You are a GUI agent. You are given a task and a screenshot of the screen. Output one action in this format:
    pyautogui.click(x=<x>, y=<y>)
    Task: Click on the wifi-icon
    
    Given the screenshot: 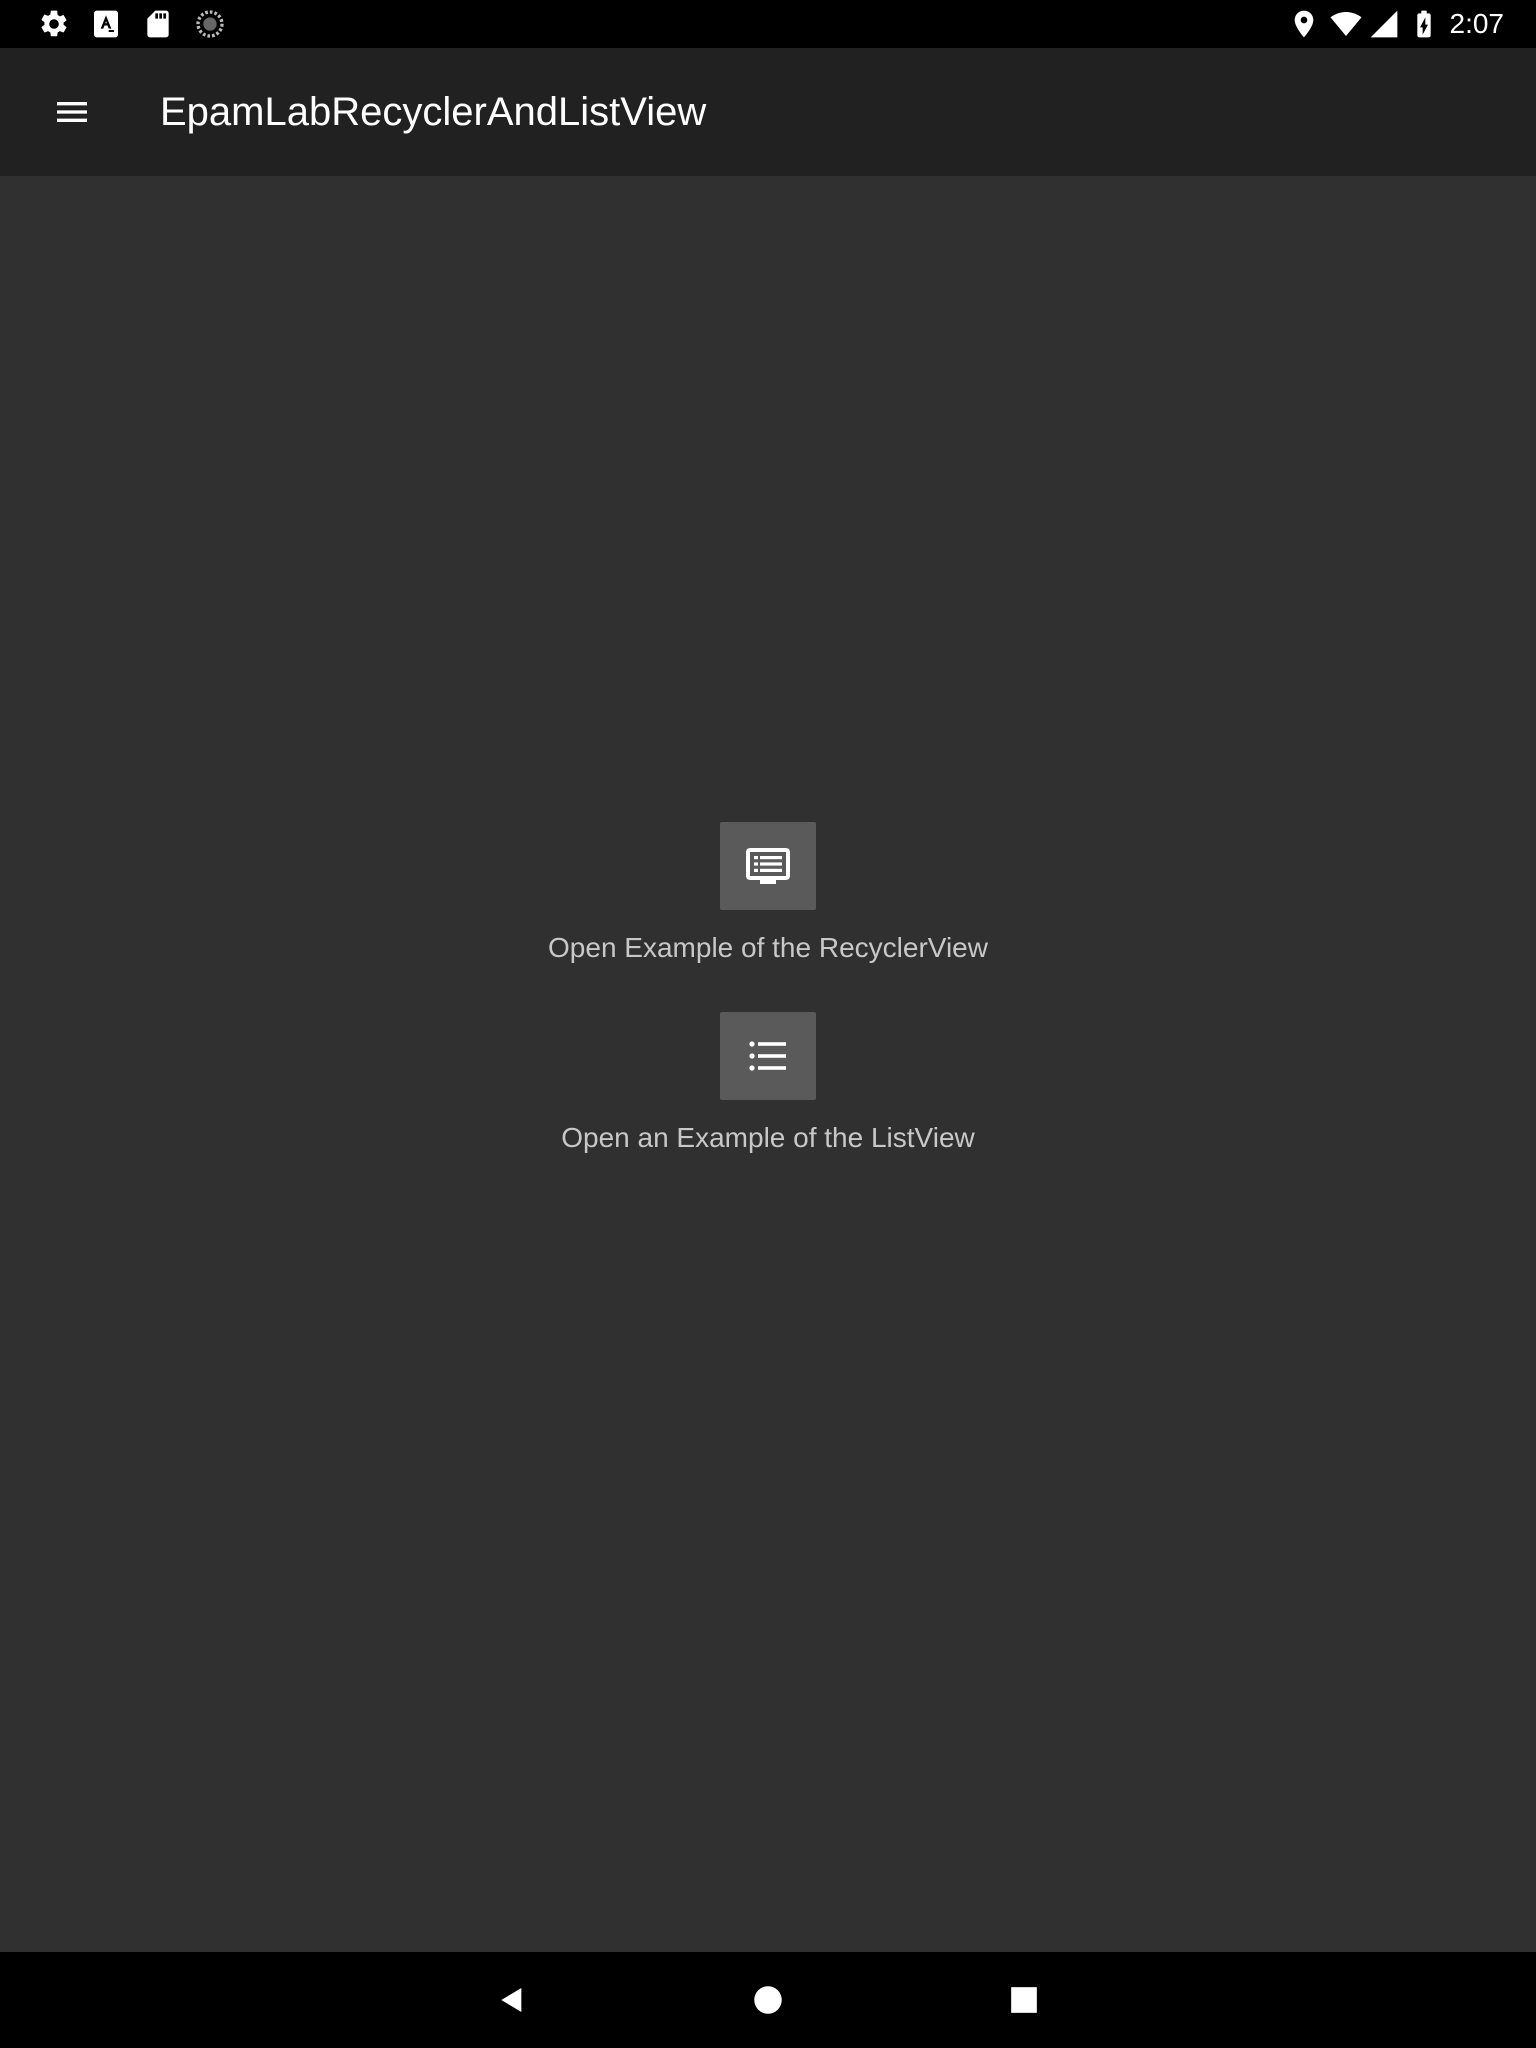 What is the action you would take?
    pyautogui.click(x=1346, y=24)
    